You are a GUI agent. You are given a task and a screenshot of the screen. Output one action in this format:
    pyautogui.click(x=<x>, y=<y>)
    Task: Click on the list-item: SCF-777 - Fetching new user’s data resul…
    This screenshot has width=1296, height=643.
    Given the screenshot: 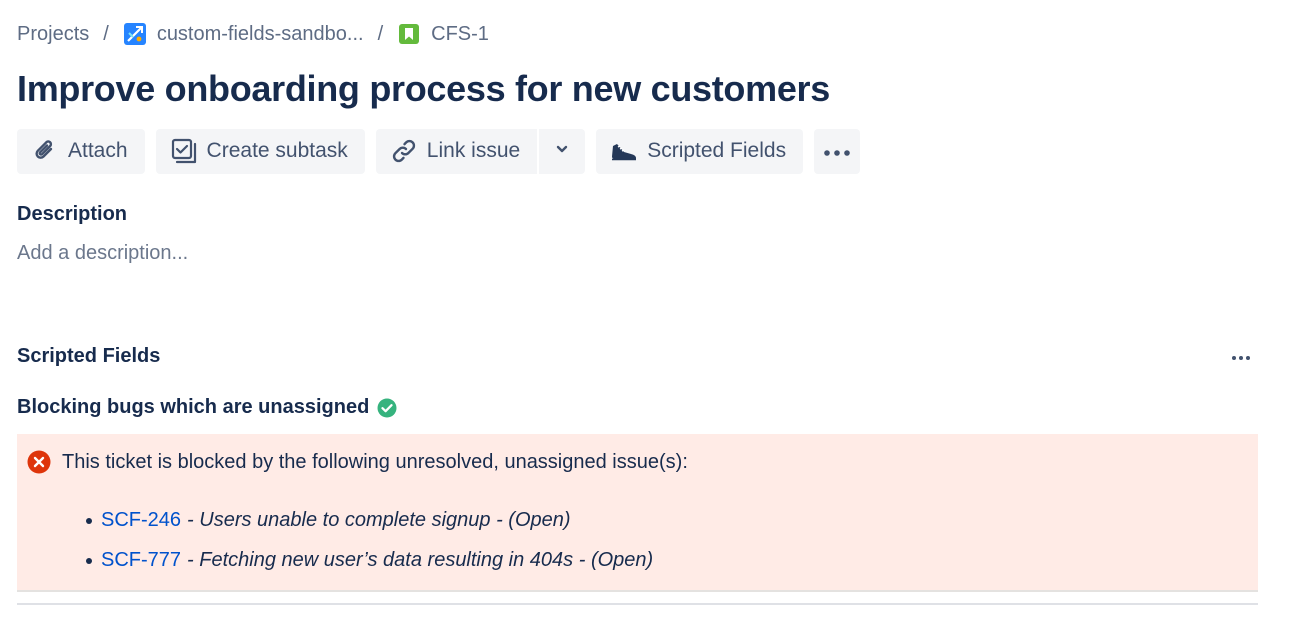 What is the action you would take?
    pyautogui.click(x=370, y=560)
    